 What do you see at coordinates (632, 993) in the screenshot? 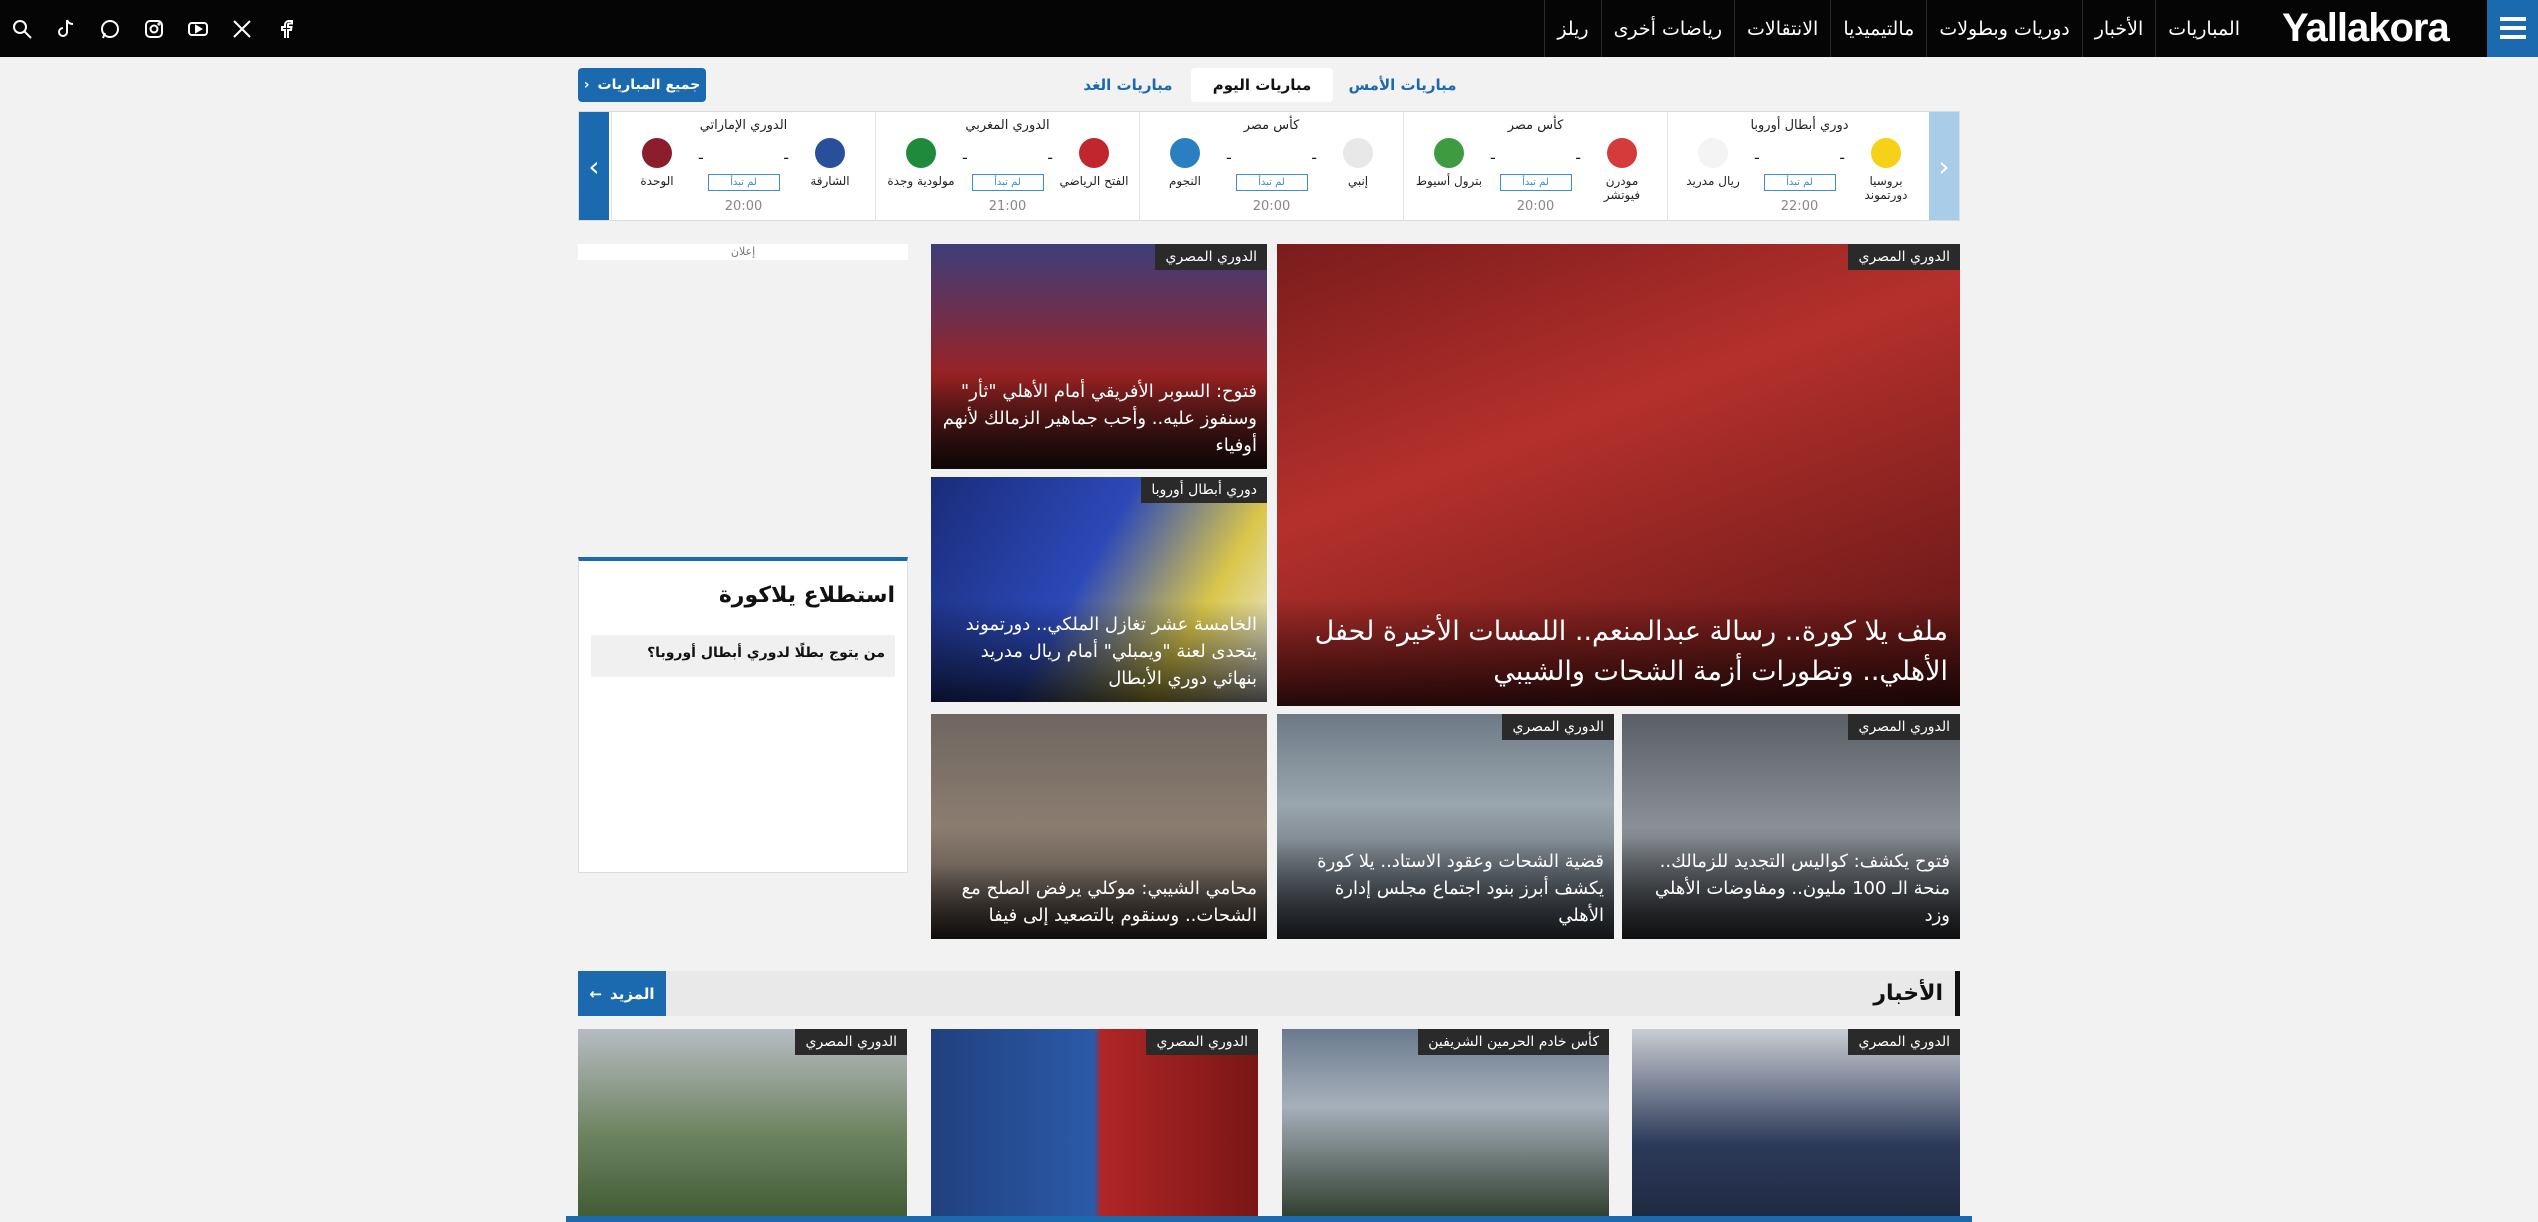
I see `news-more-label: المزيد` at bounding box center [632, 993].